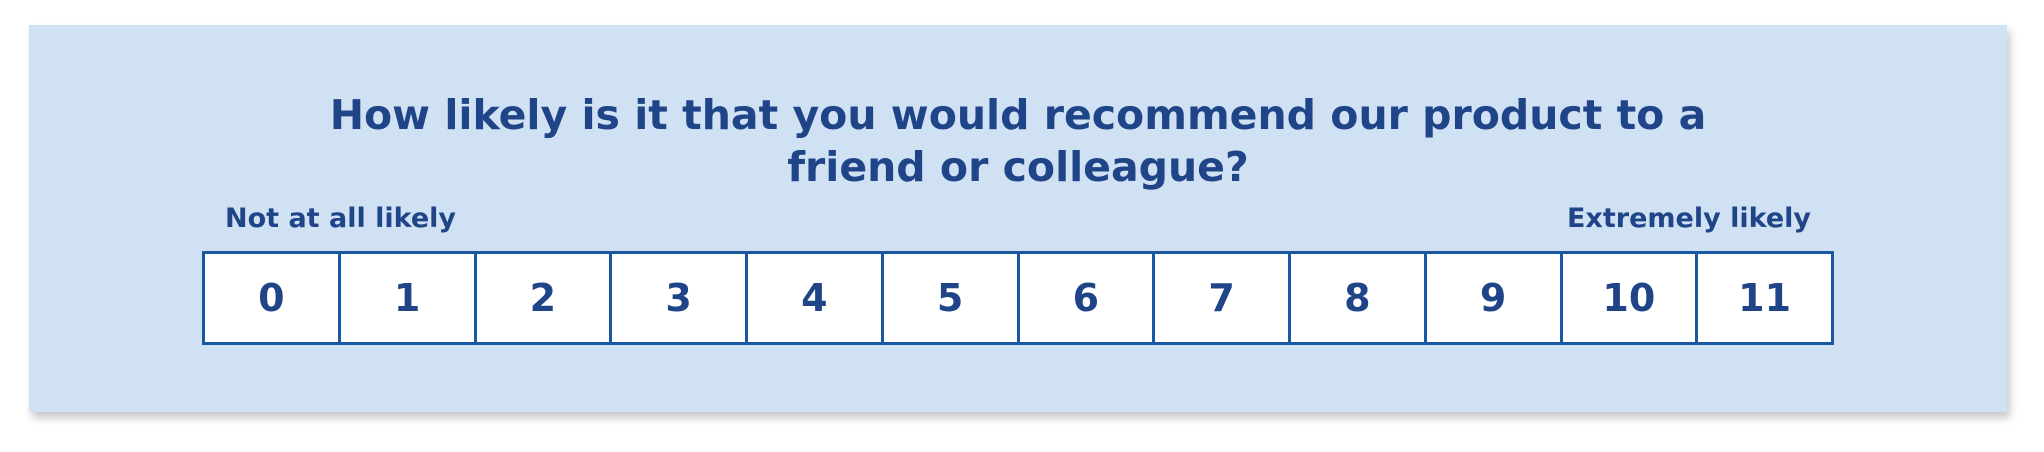 This screenshot has height=452, width=2044. What do you see at coordinates (1630, 298) in the screenshot?
I see `rating-option-10: 10` at bounding box center [1630, 298].